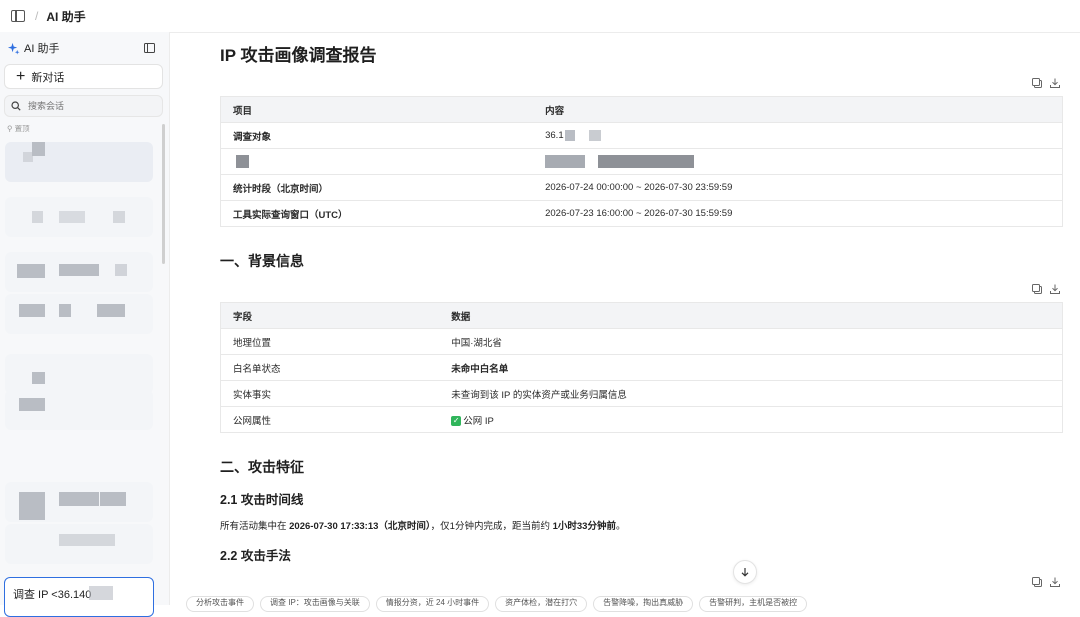  What do you see at coordinates (83, 76) in the screenshot?
I see `new-chat-button: + 新对话` at bounding box center [83, 76].